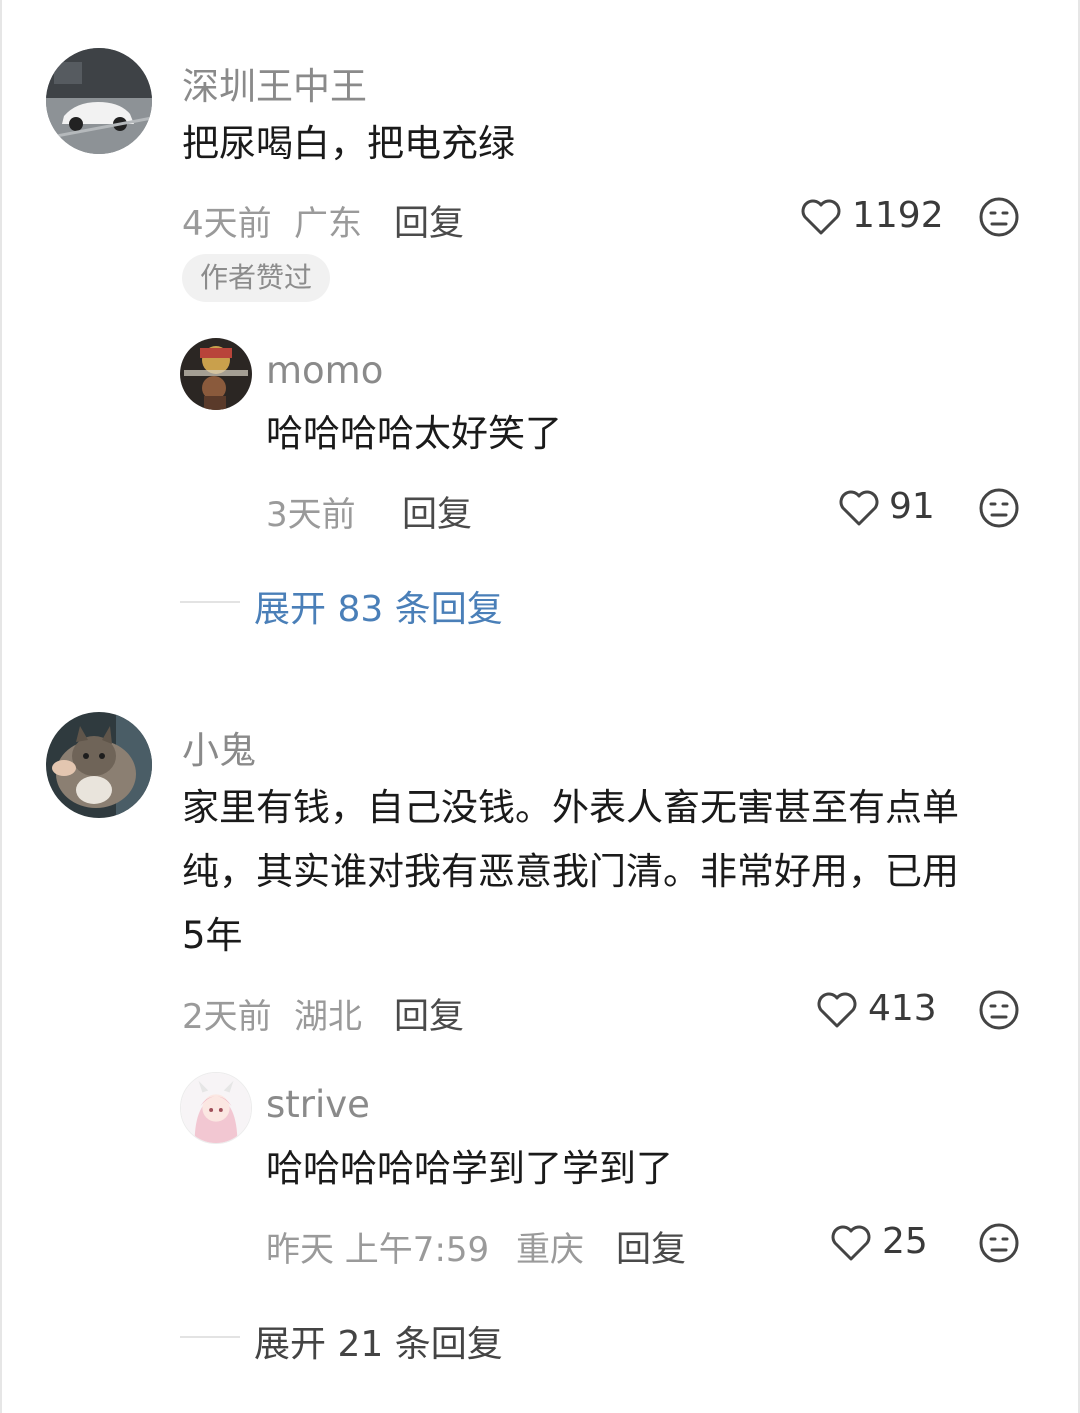 This screenshot has width=1080, height=1413. What do you see at coordinates (469, 1168) in the screenshot?
I see `reply-content: 哈哈哈哈哈学到了学到了` at bounding box center [469, 1168].